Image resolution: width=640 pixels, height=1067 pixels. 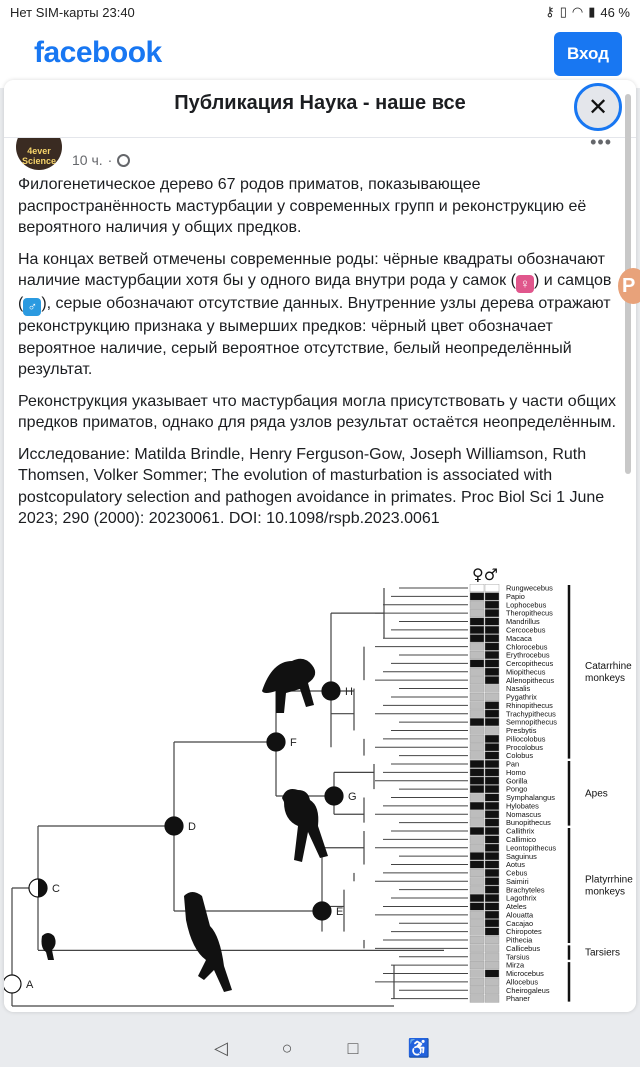 I want to click on node-label: F, so click(x=293, y=743).